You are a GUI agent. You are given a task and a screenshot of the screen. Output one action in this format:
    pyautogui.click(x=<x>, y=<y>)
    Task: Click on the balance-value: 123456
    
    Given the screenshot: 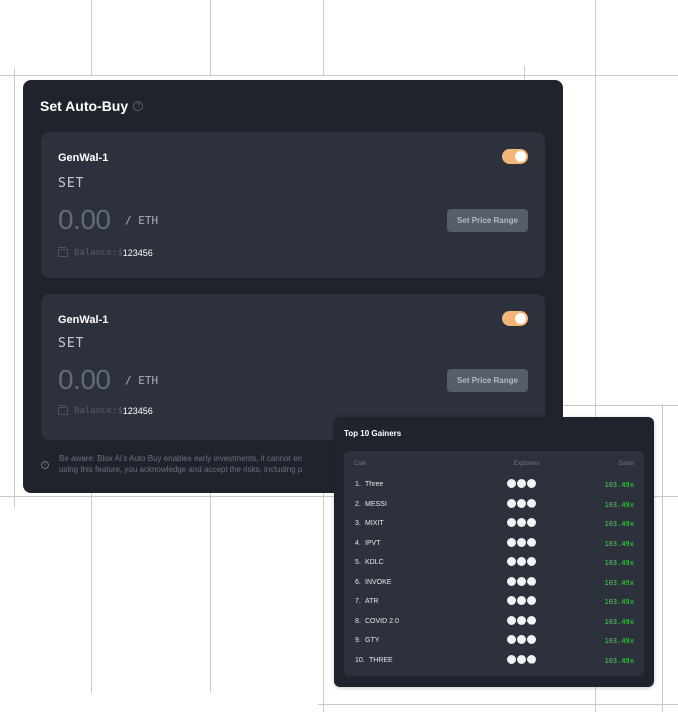 What is the action you would take?
    pyautogui.click(x=137, y=253)
    